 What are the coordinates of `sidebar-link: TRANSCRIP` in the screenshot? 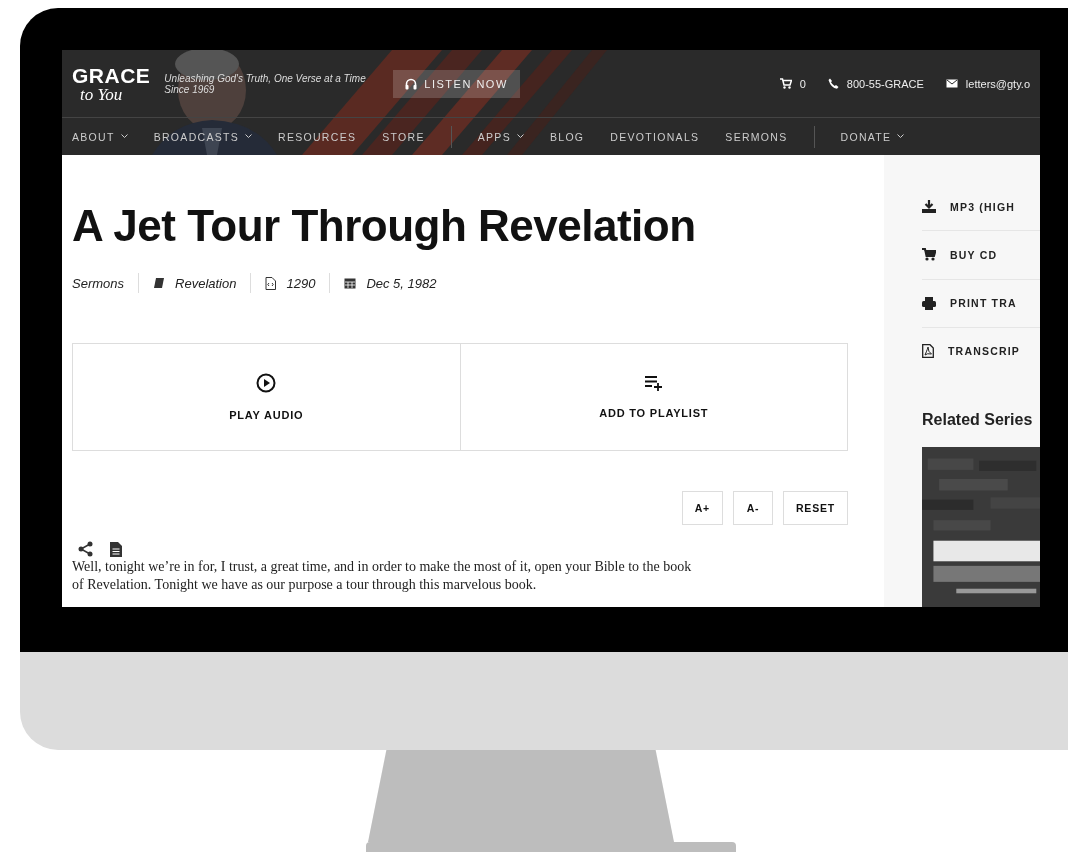 It's located at (981, 351).